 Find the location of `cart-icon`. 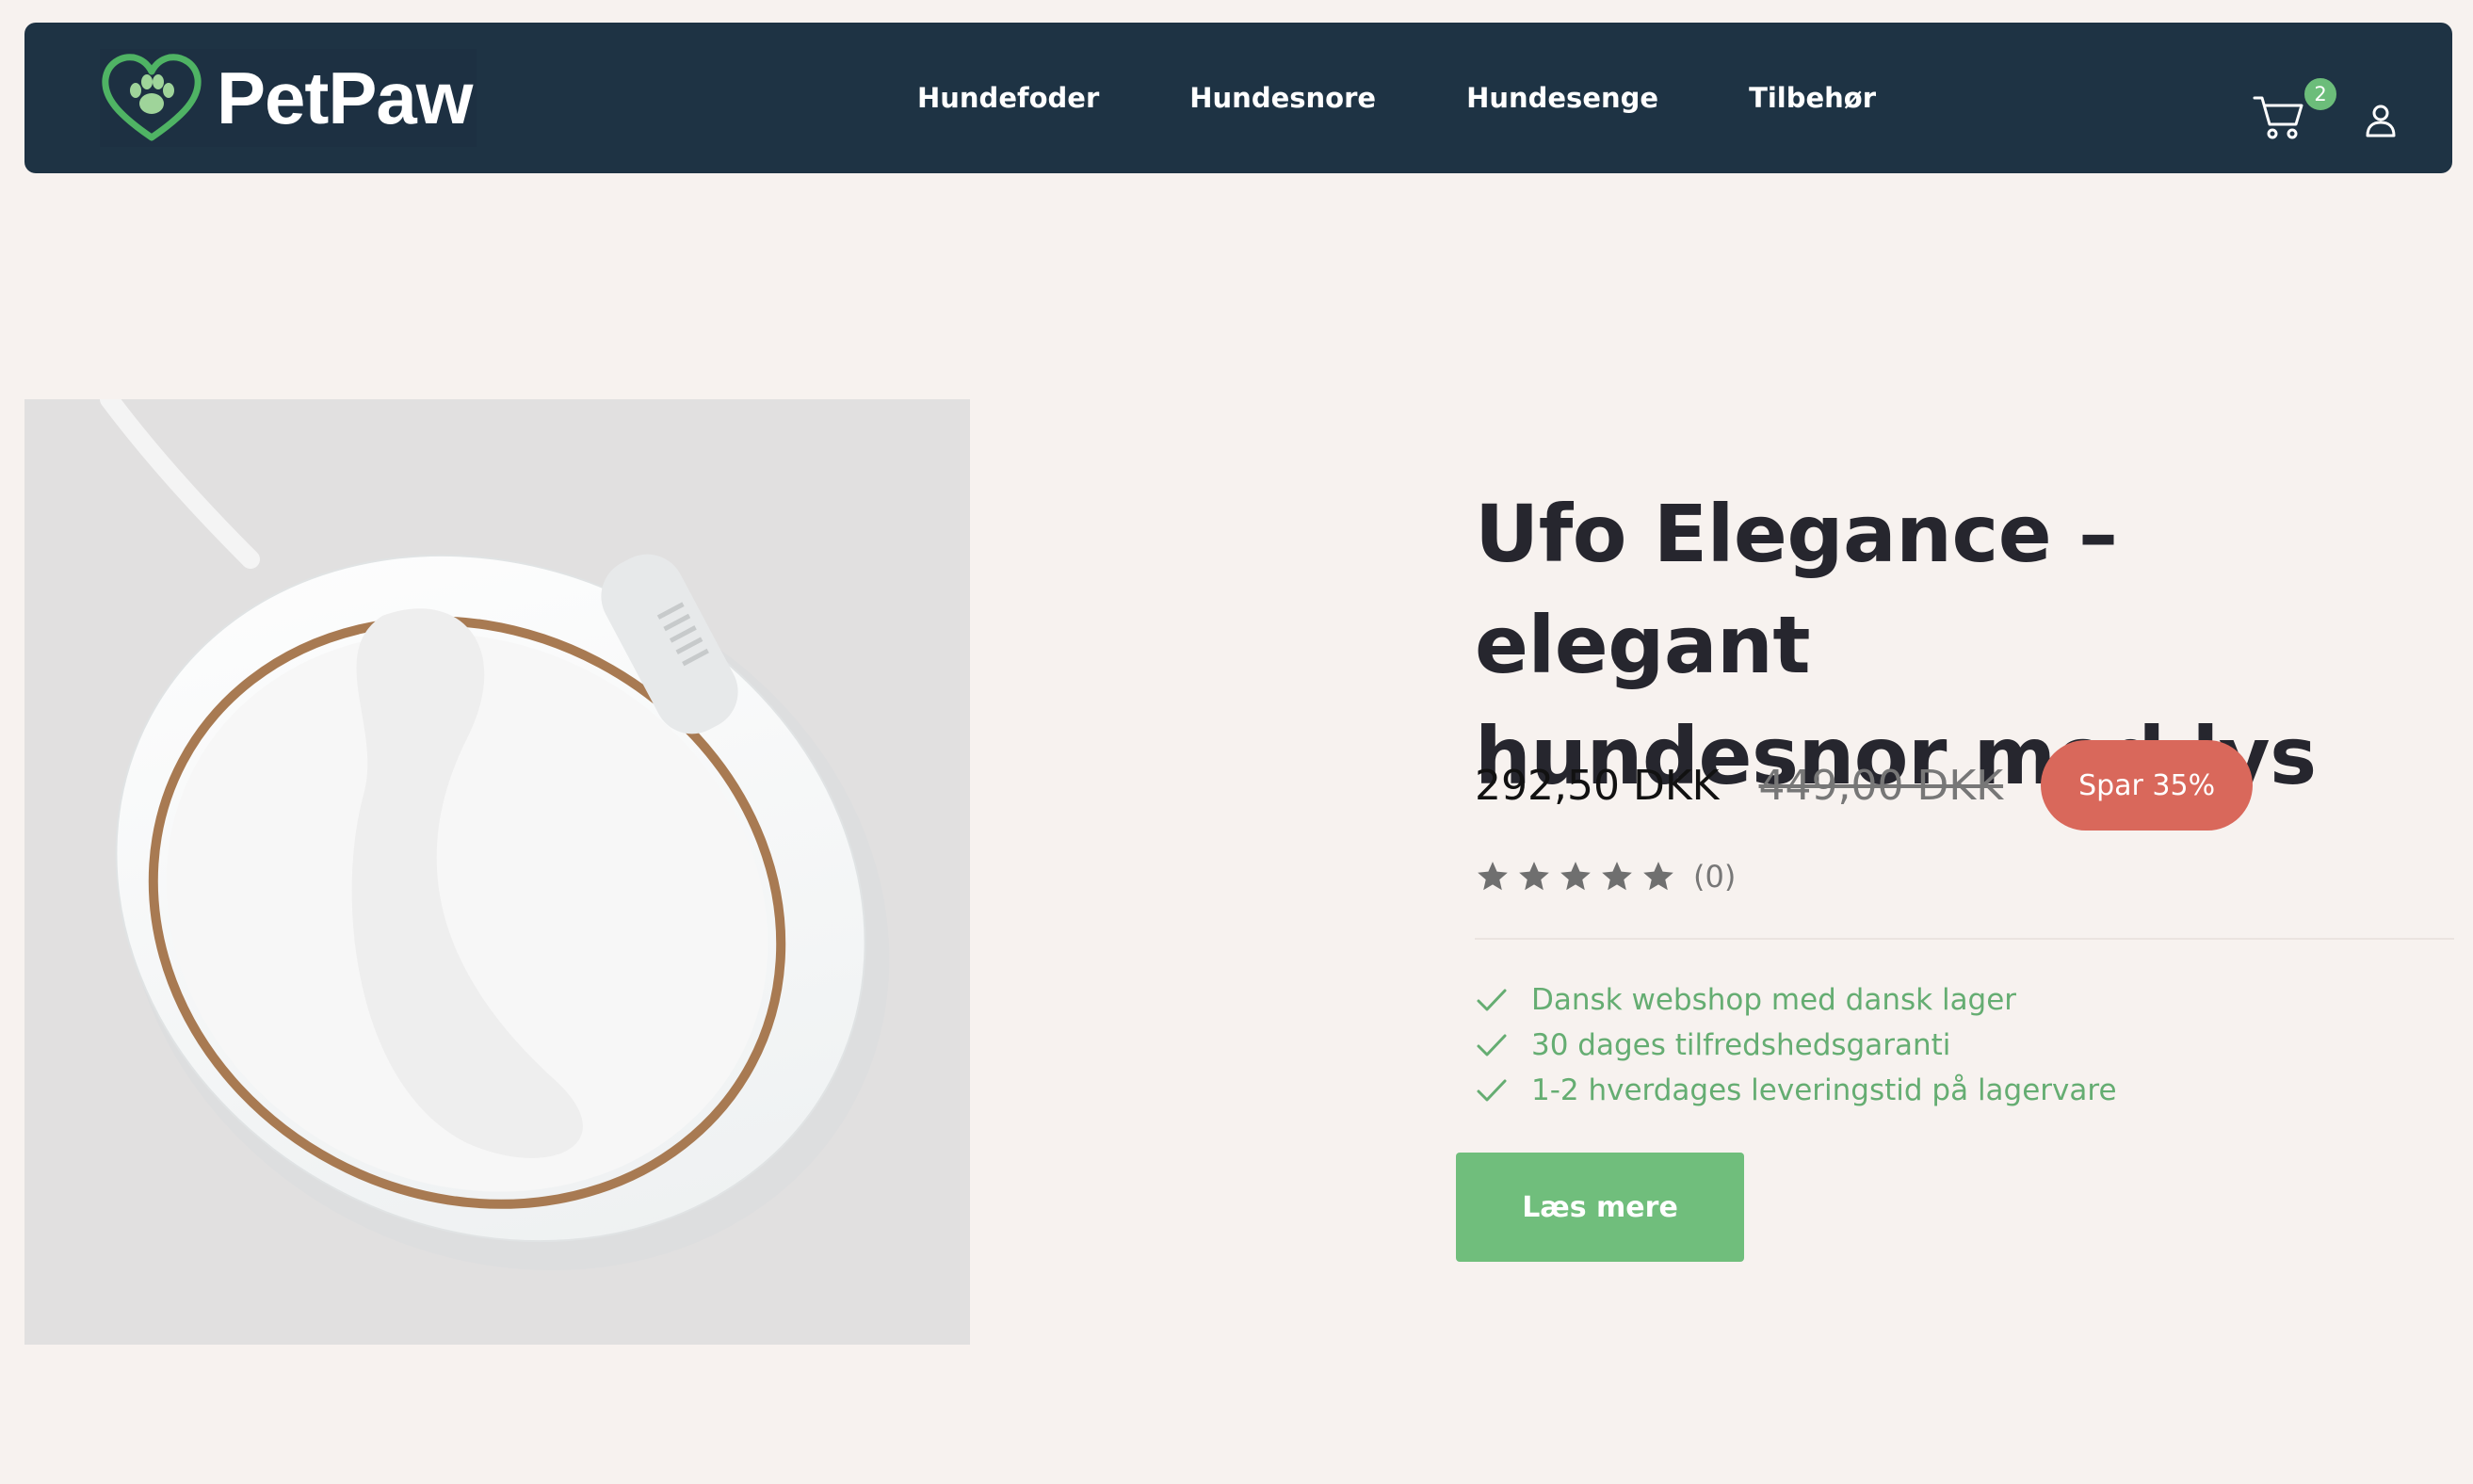

cart-icon is located at coordinates (2278, 118).